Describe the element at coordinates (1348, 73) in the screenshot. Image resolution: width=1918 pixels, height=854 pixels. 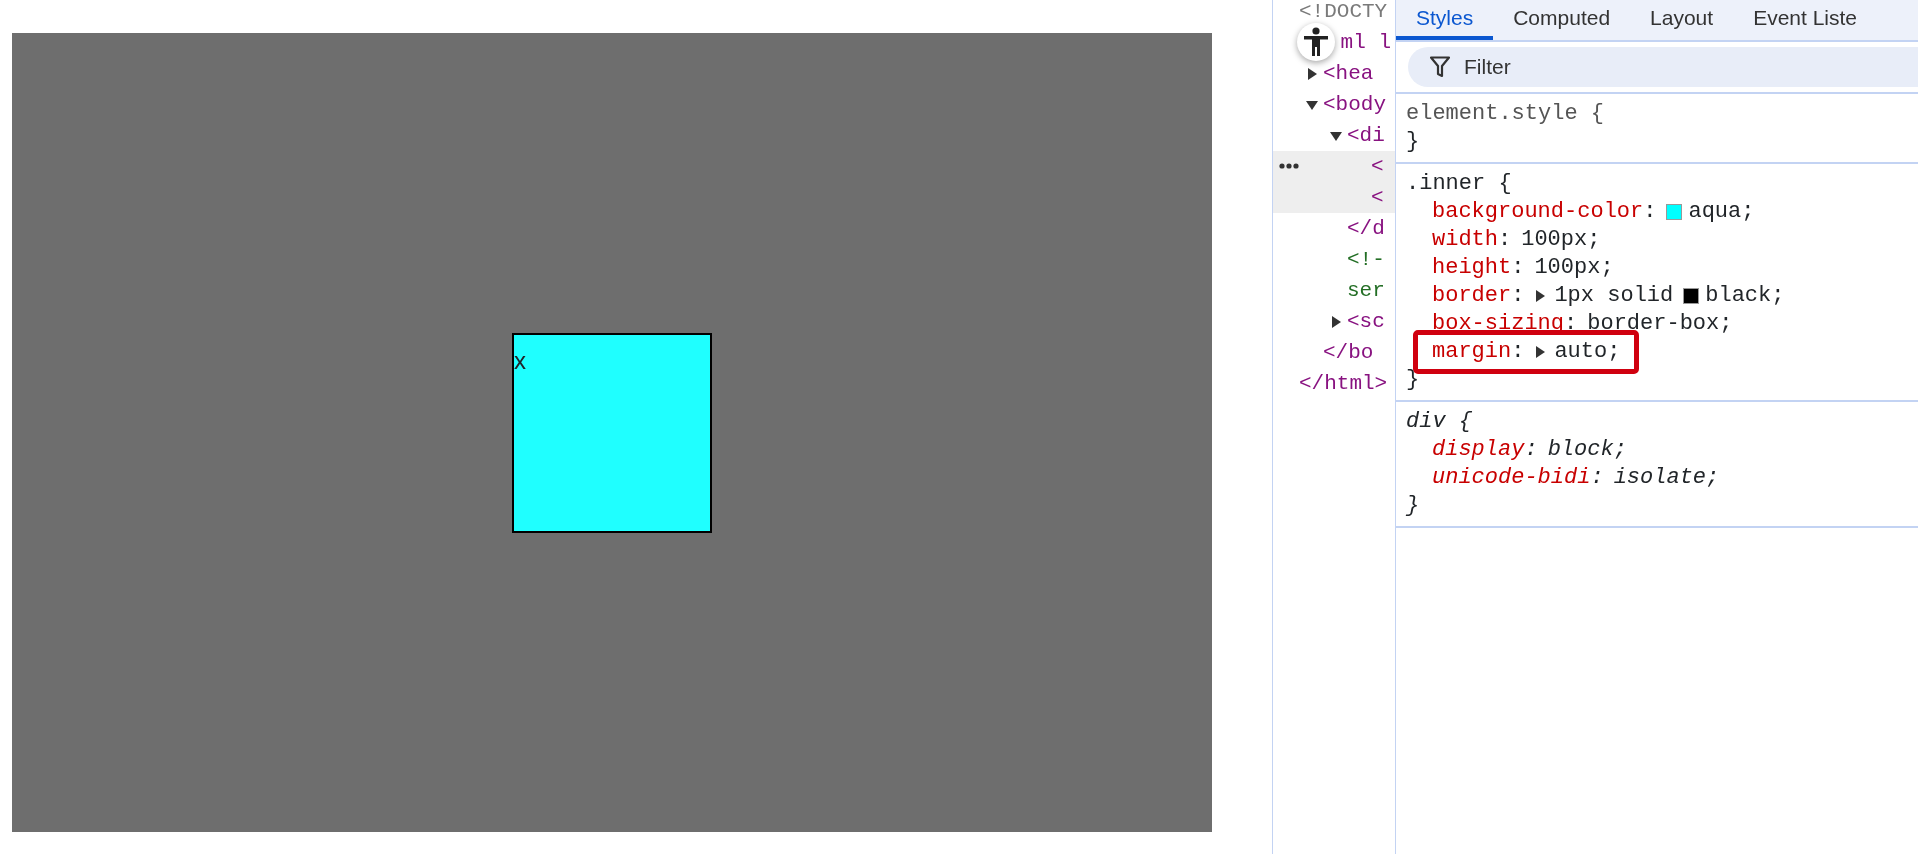
I see `node-tag: <hea` at that location.